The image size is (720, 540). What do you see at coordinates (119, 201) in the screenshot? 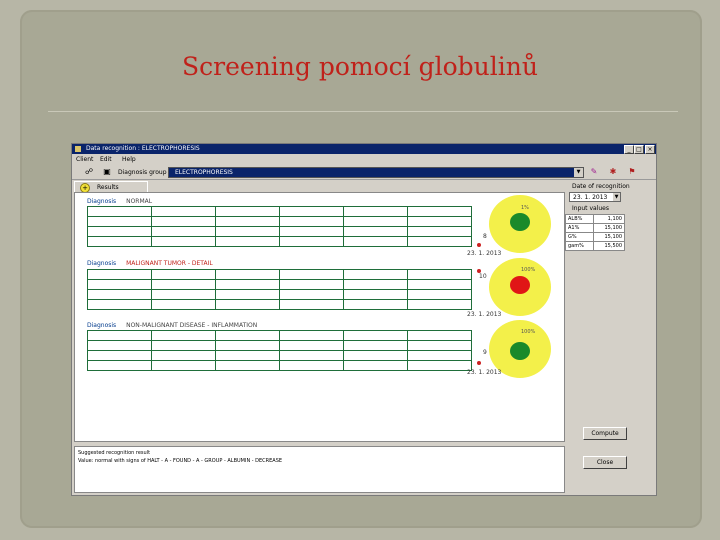
I see `diagnosis-header: Diagnosis NORMAL` at bounding box center [119, 201].